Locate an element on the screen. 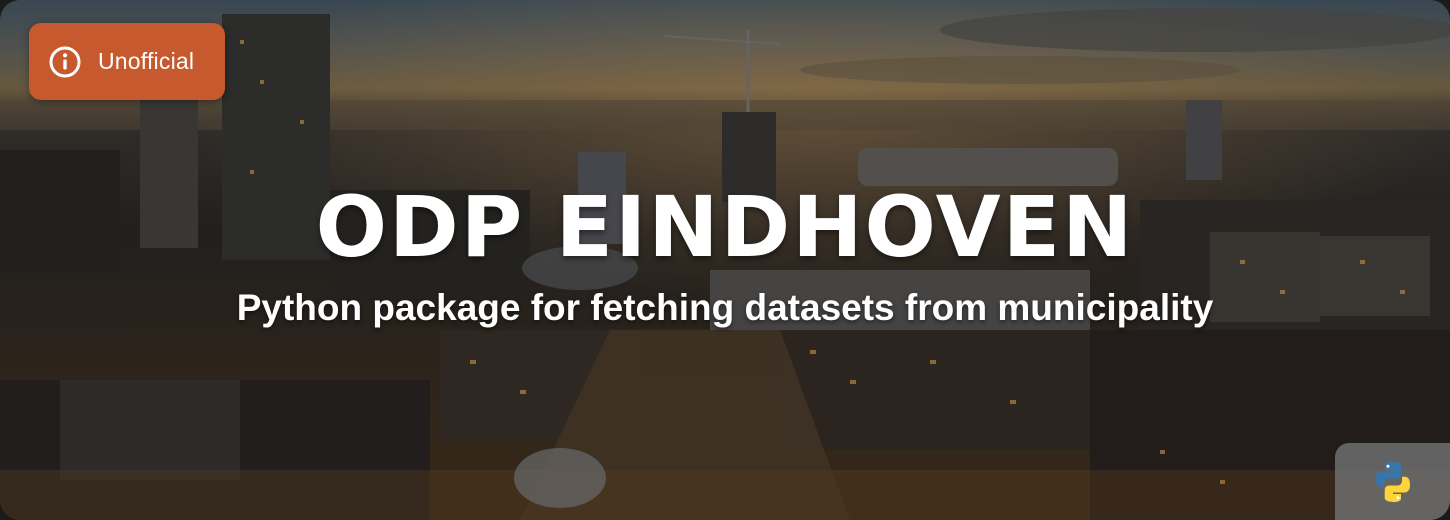 The image size is (1450, 520). python-badge is located at coordinates (1392, 481).